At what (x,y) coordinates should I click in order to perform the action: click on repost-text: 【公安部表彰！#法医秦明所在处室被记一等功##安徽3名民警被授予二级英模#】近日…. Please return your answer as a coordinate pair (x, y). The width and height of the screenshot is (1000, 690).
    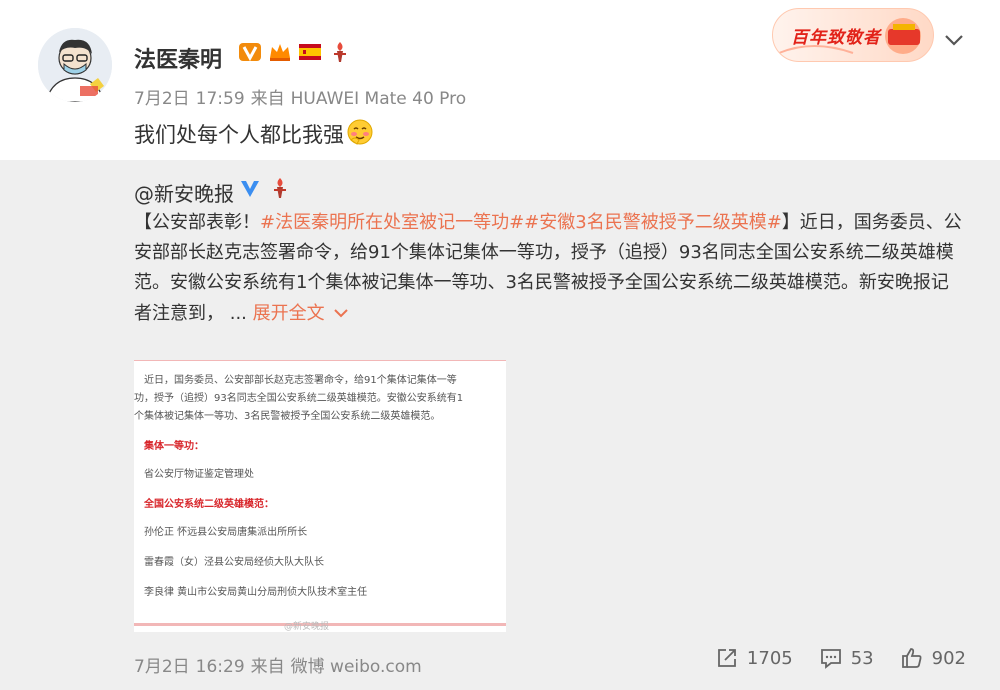
    Looking at the image, I should click on (549, 268).